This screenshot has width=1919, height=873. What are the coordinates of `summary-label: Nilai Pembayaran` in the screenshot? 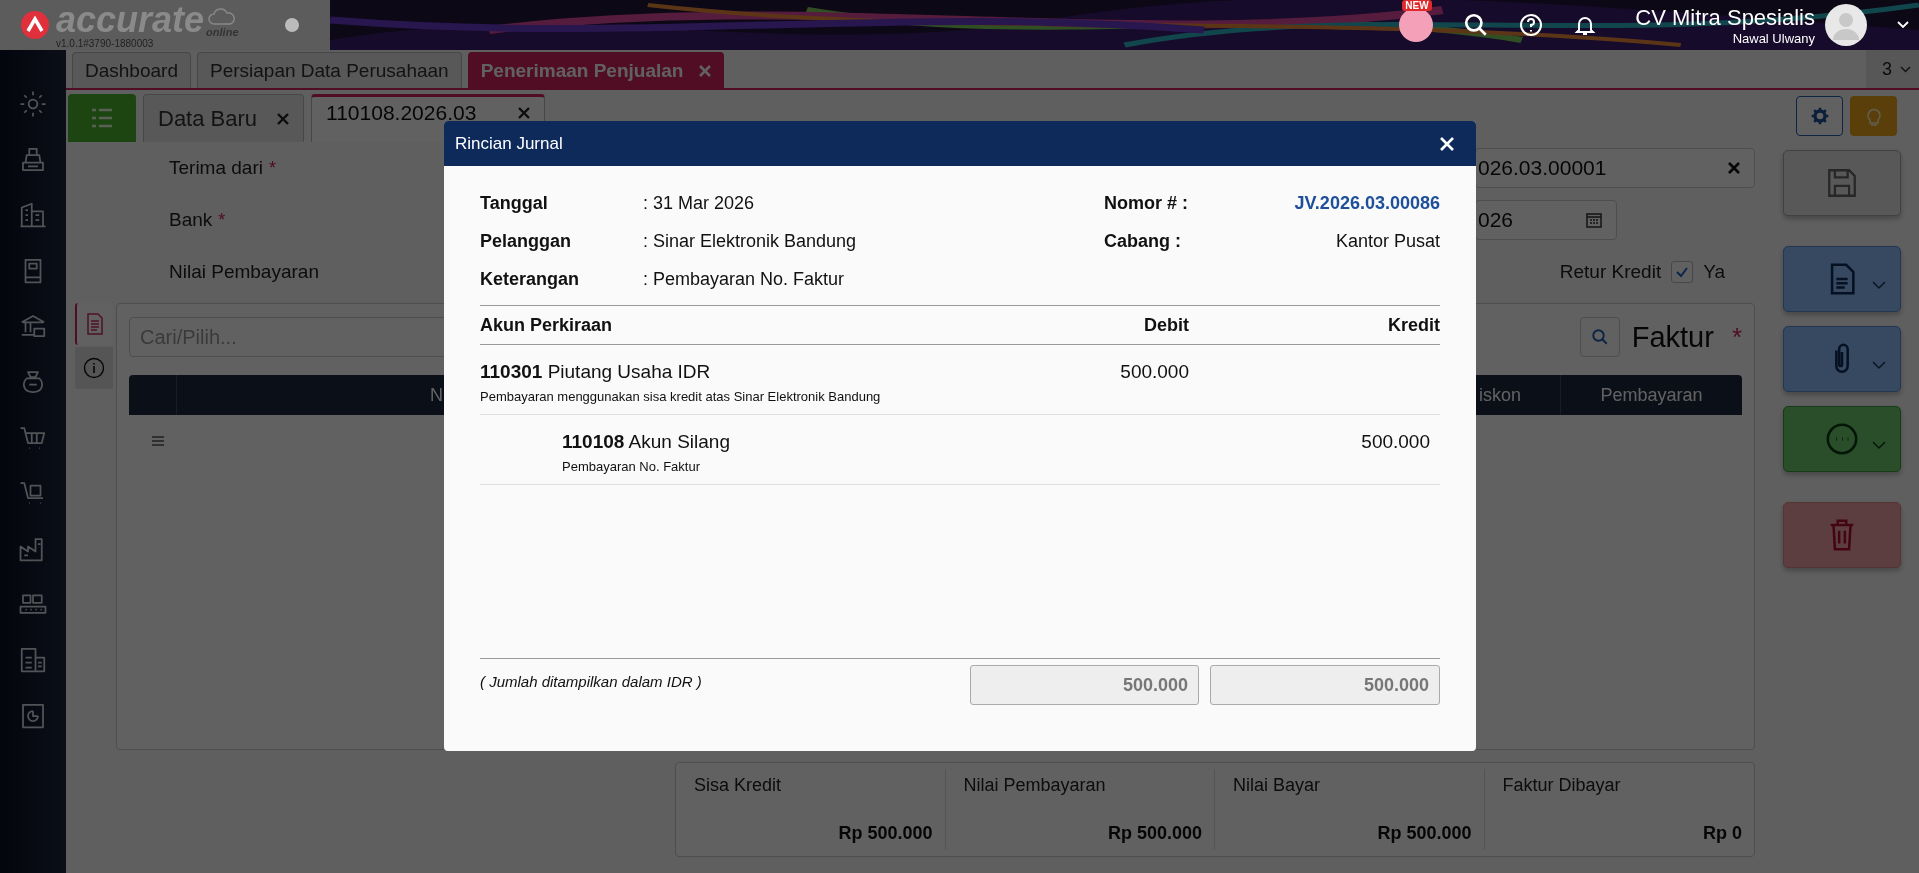 It's located at (1035, 785).